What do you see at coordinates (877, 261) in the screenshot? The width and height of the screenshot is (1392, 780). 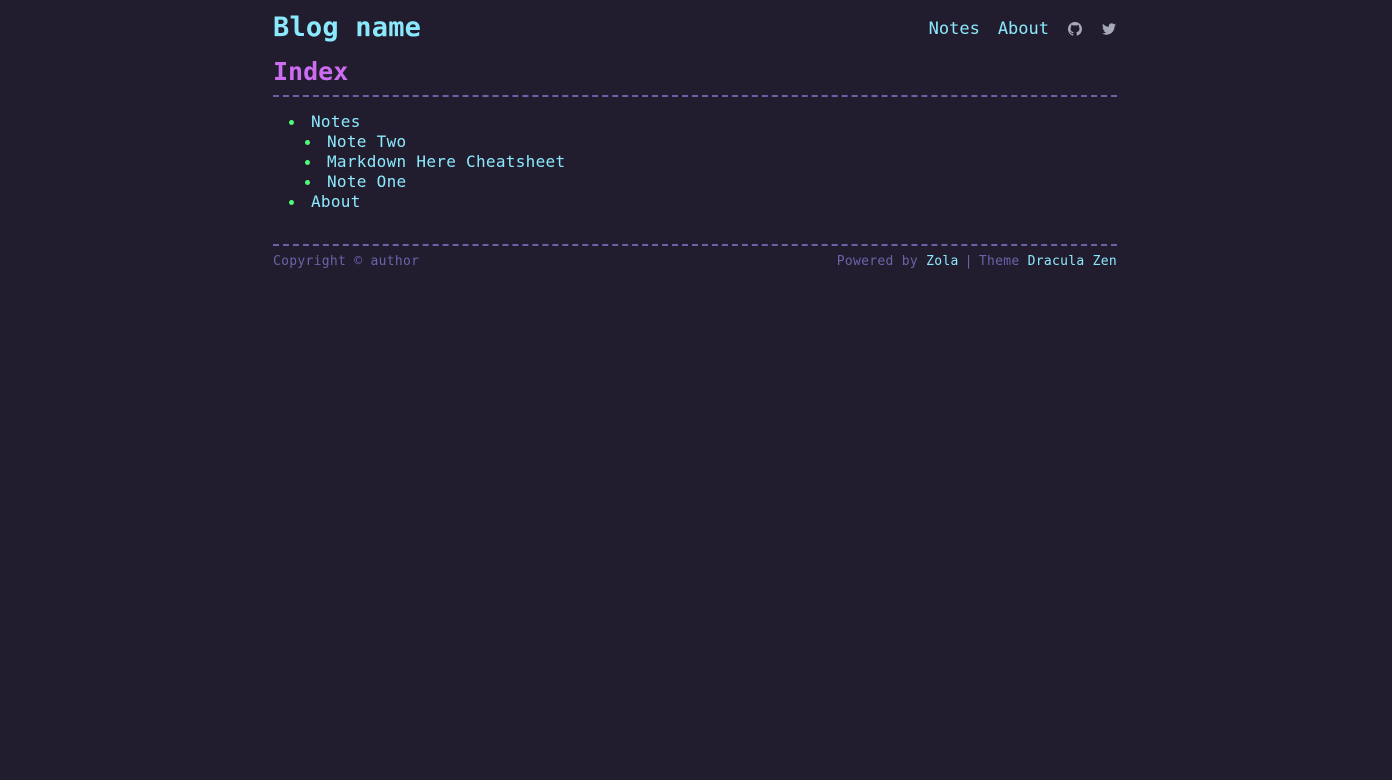 I see `powered-by-label: Powered by` at bounding box center [877, 261].